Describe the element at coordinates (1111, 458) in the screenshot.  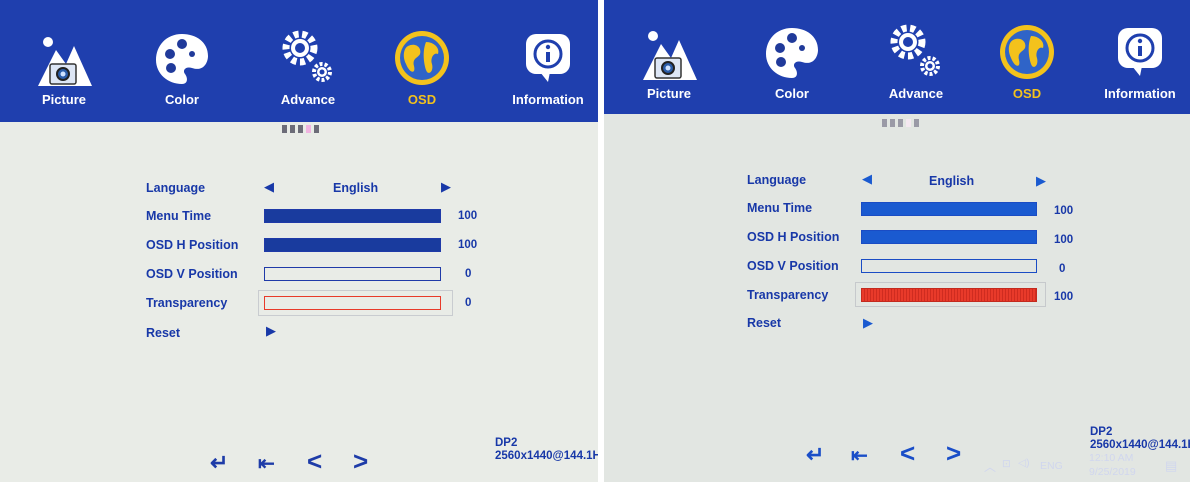
I see `taskbar-time: 12:10 AM` at that location.